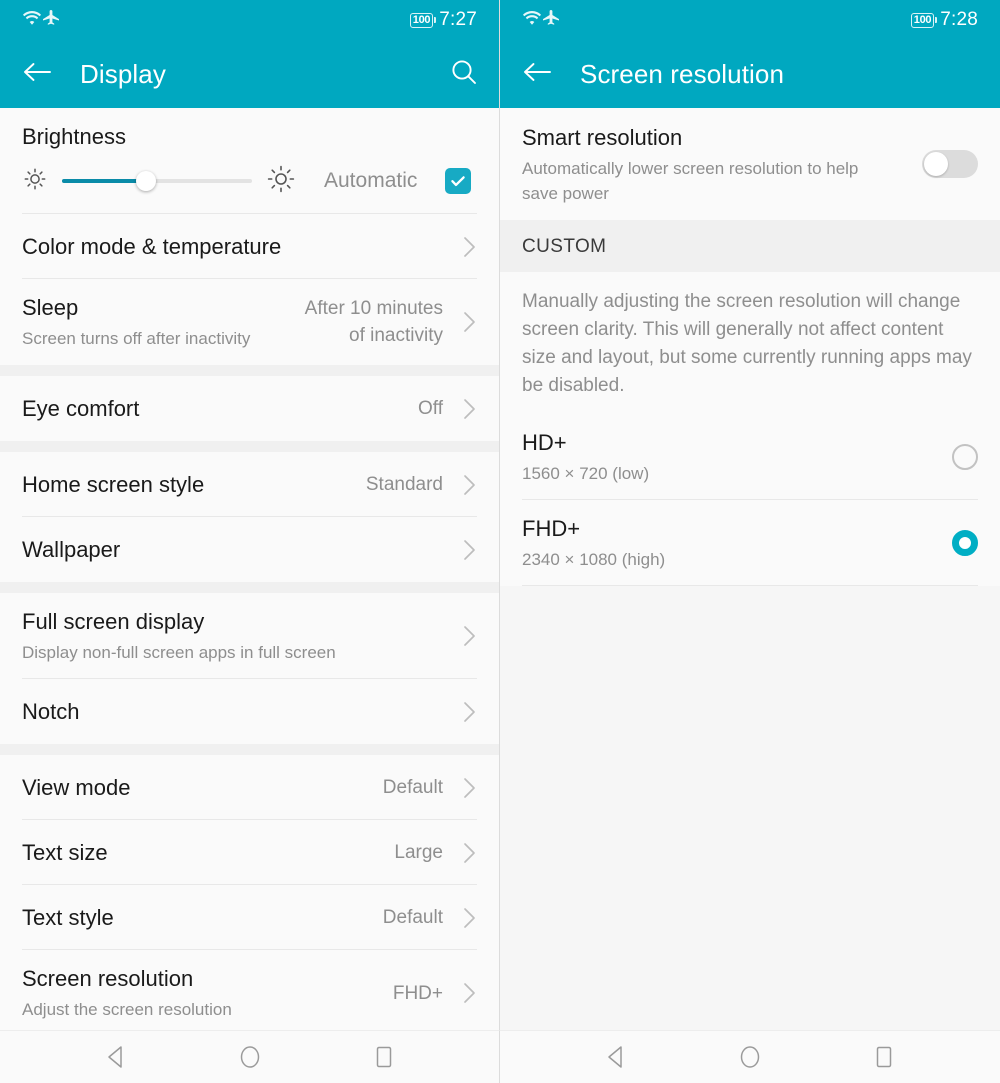 This screenshot has height=1083, width=1000. What do you see at coordinates (464, 74) in the screenshot?
I see `search-icon` at bounding box center [464, 74].